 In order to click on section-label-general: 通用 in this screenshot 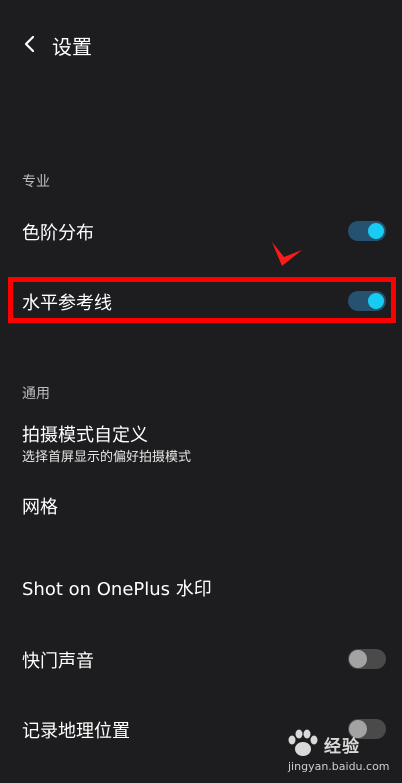, I will do `click(36, 394)`.